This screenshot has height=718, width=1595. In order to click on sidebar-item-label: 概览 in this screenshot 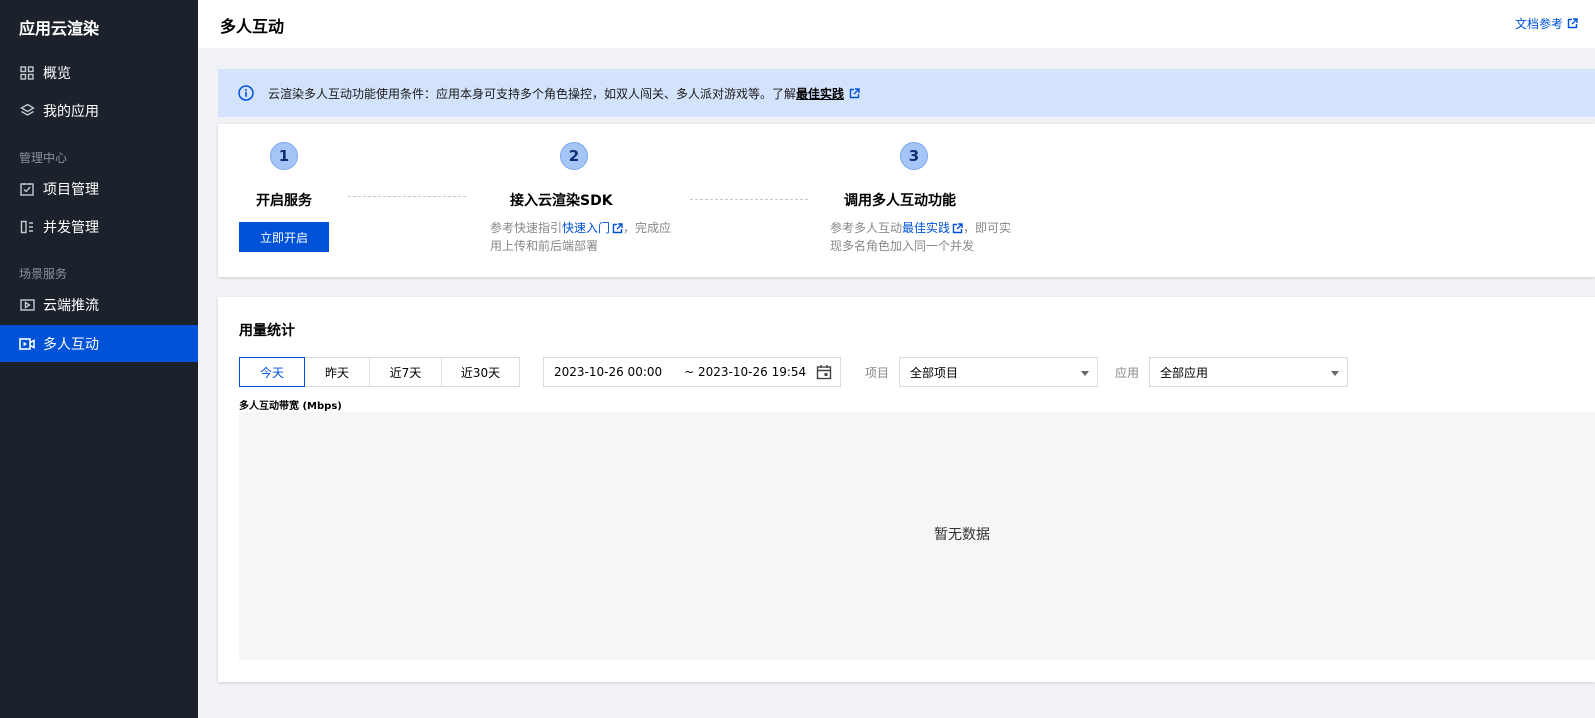, I will do `click(57, 73)`.